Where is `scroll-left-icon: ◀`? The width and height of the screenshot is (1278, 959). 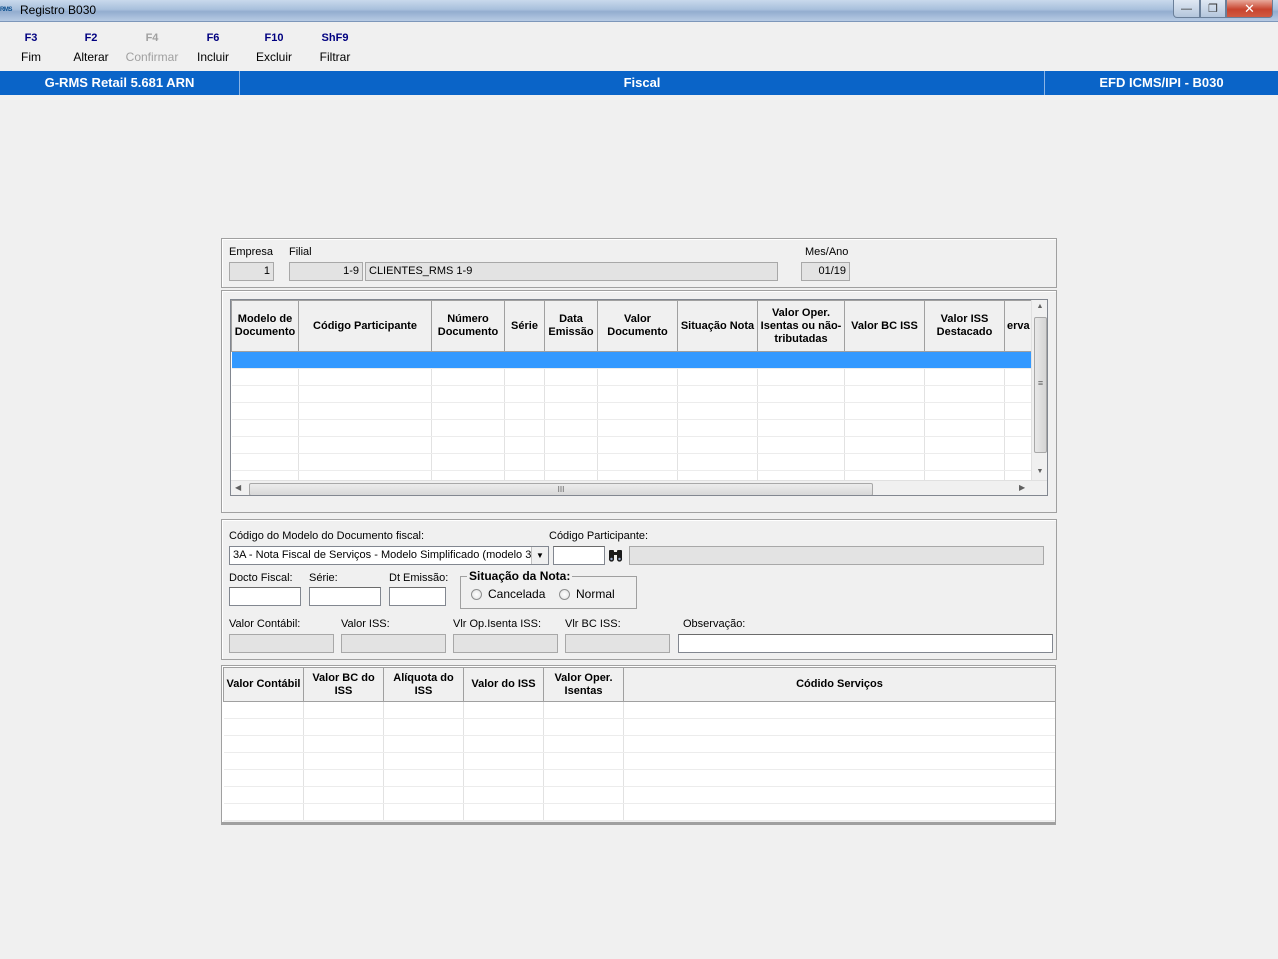 scroll-left-icon: ◀ is located at coordinates (238, 487).